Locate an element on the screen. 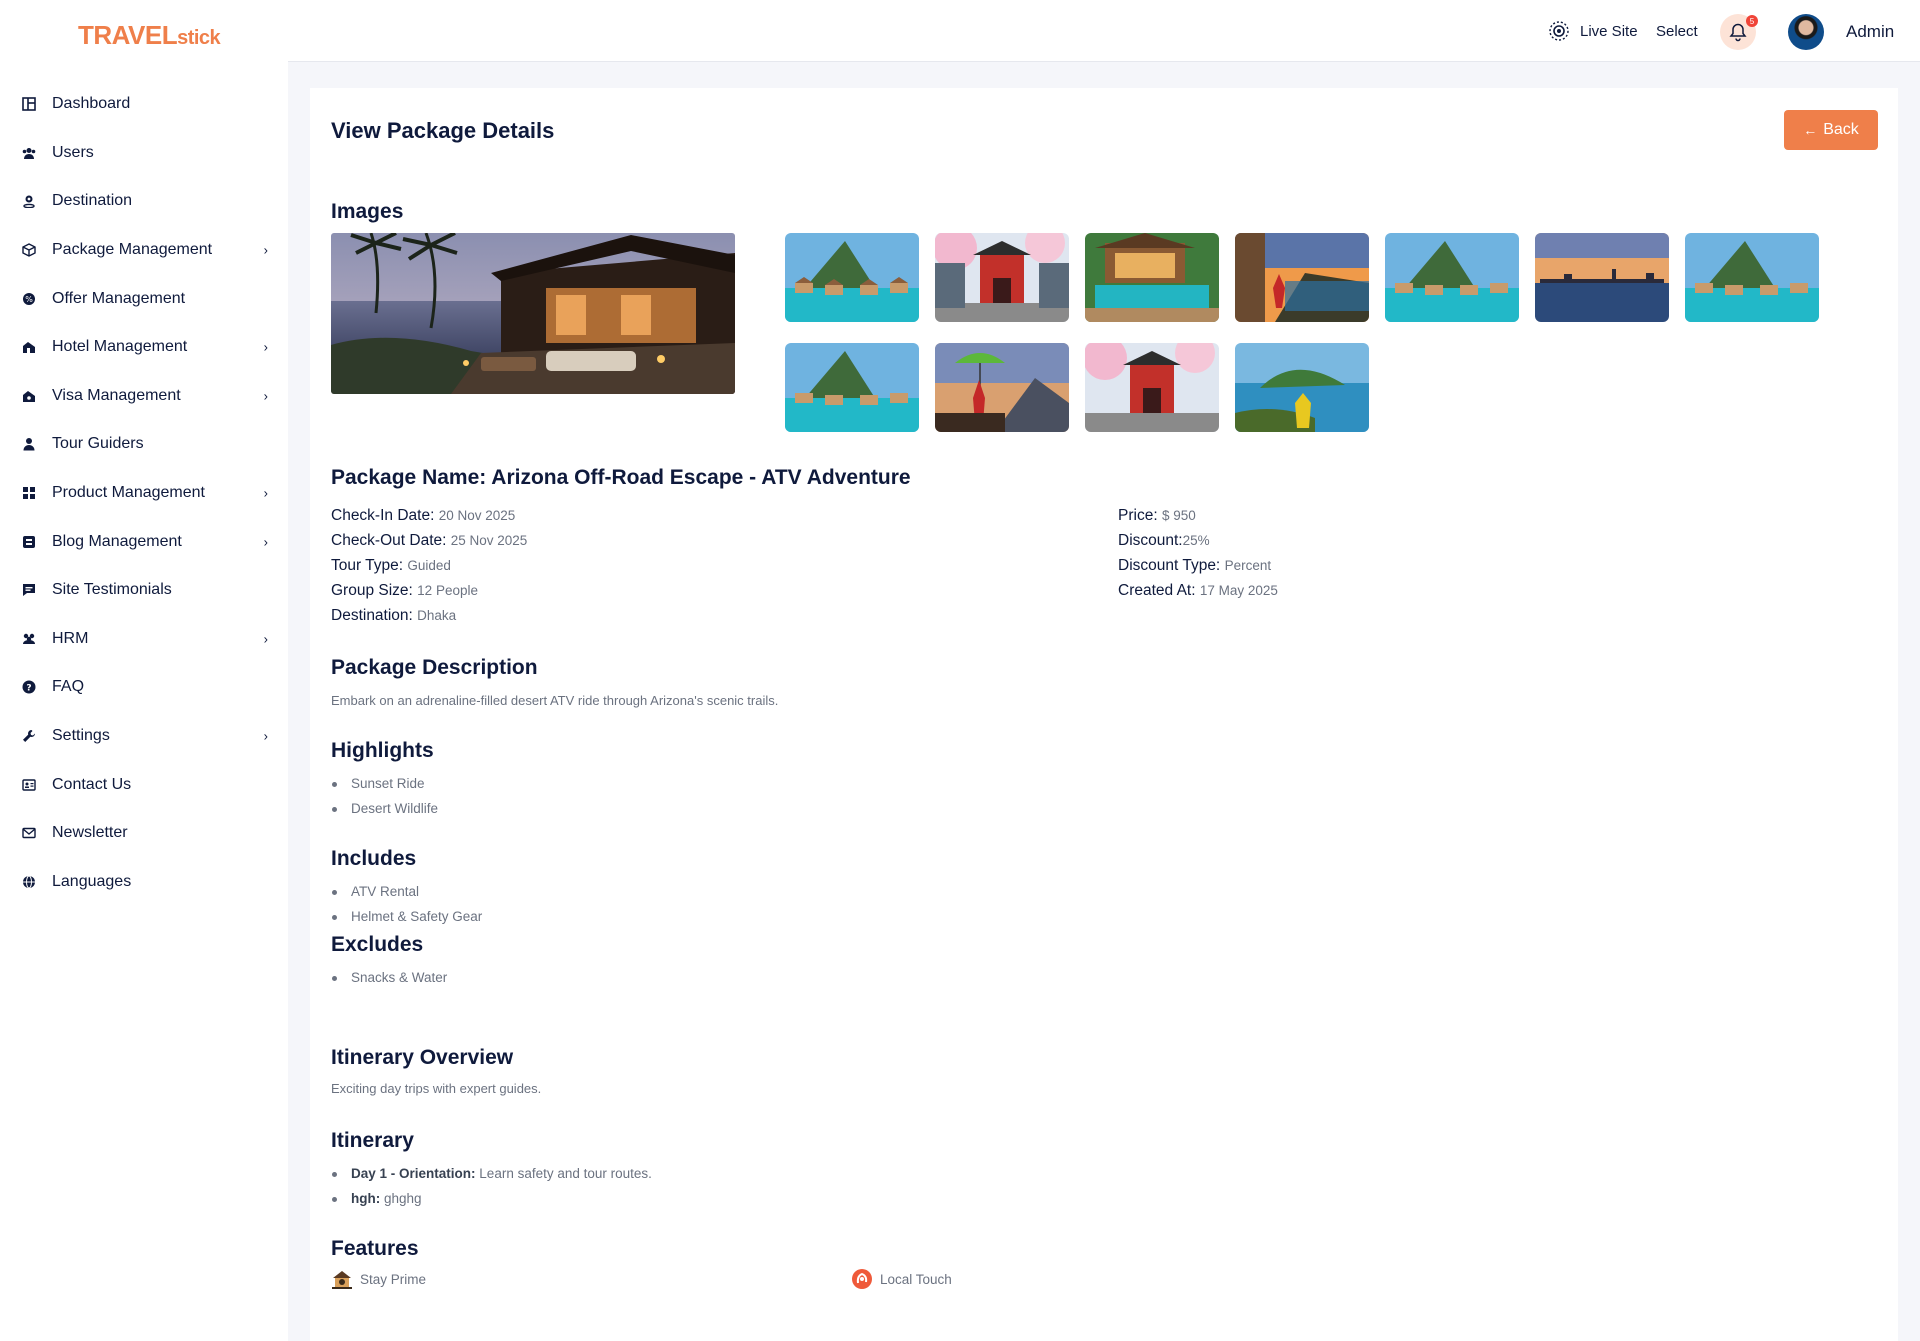 This screenshot has height=1341, width=1920. images-title: Images is located at coordinates (367, 211).